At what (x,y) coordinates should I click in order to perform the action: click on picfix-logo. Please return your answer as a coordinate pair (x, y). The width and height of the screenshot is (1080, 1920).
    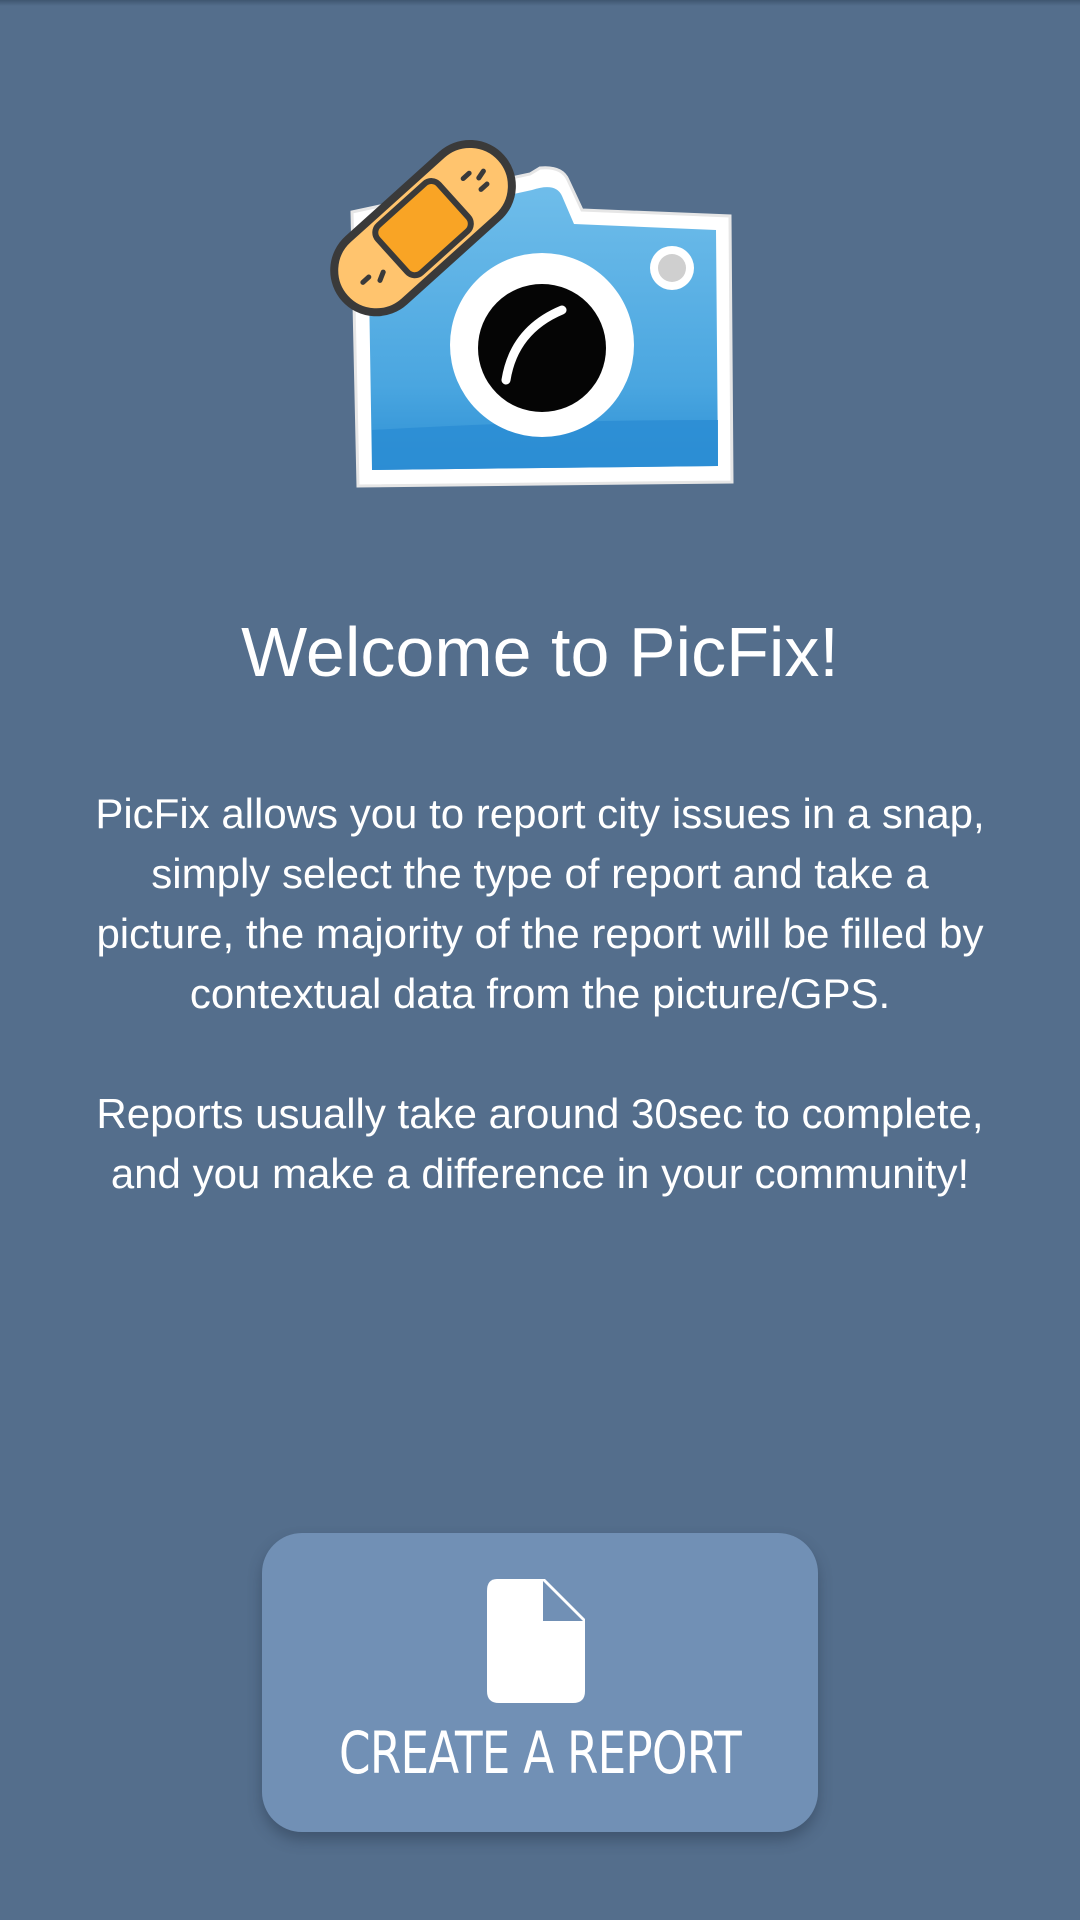
    Looking at the image, I should click on (532, 313).